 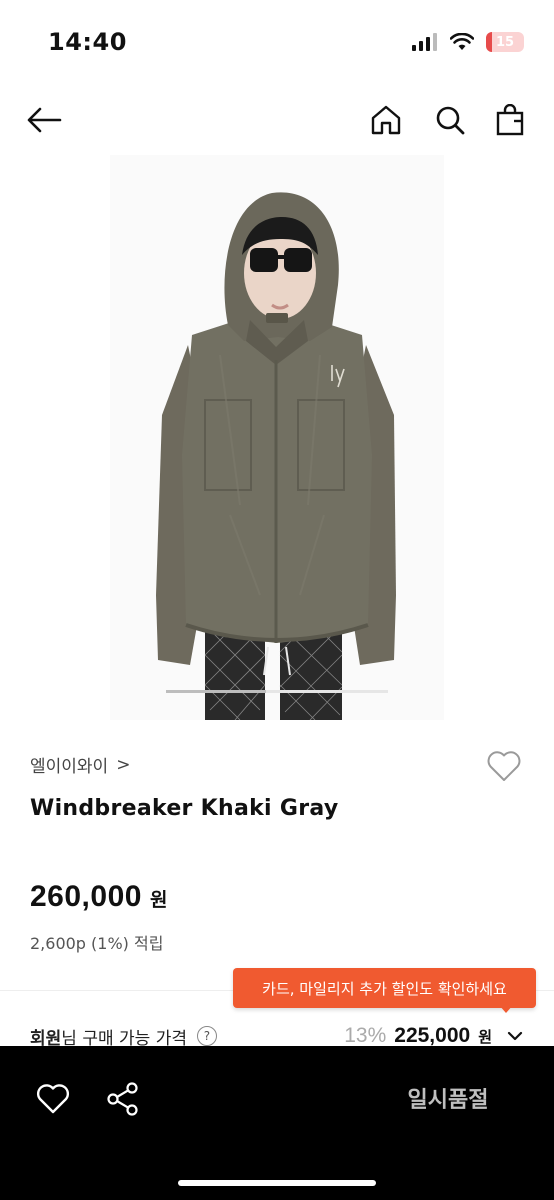 I want to click on bottom-wishlist-button, so click(x=53, y=1099).